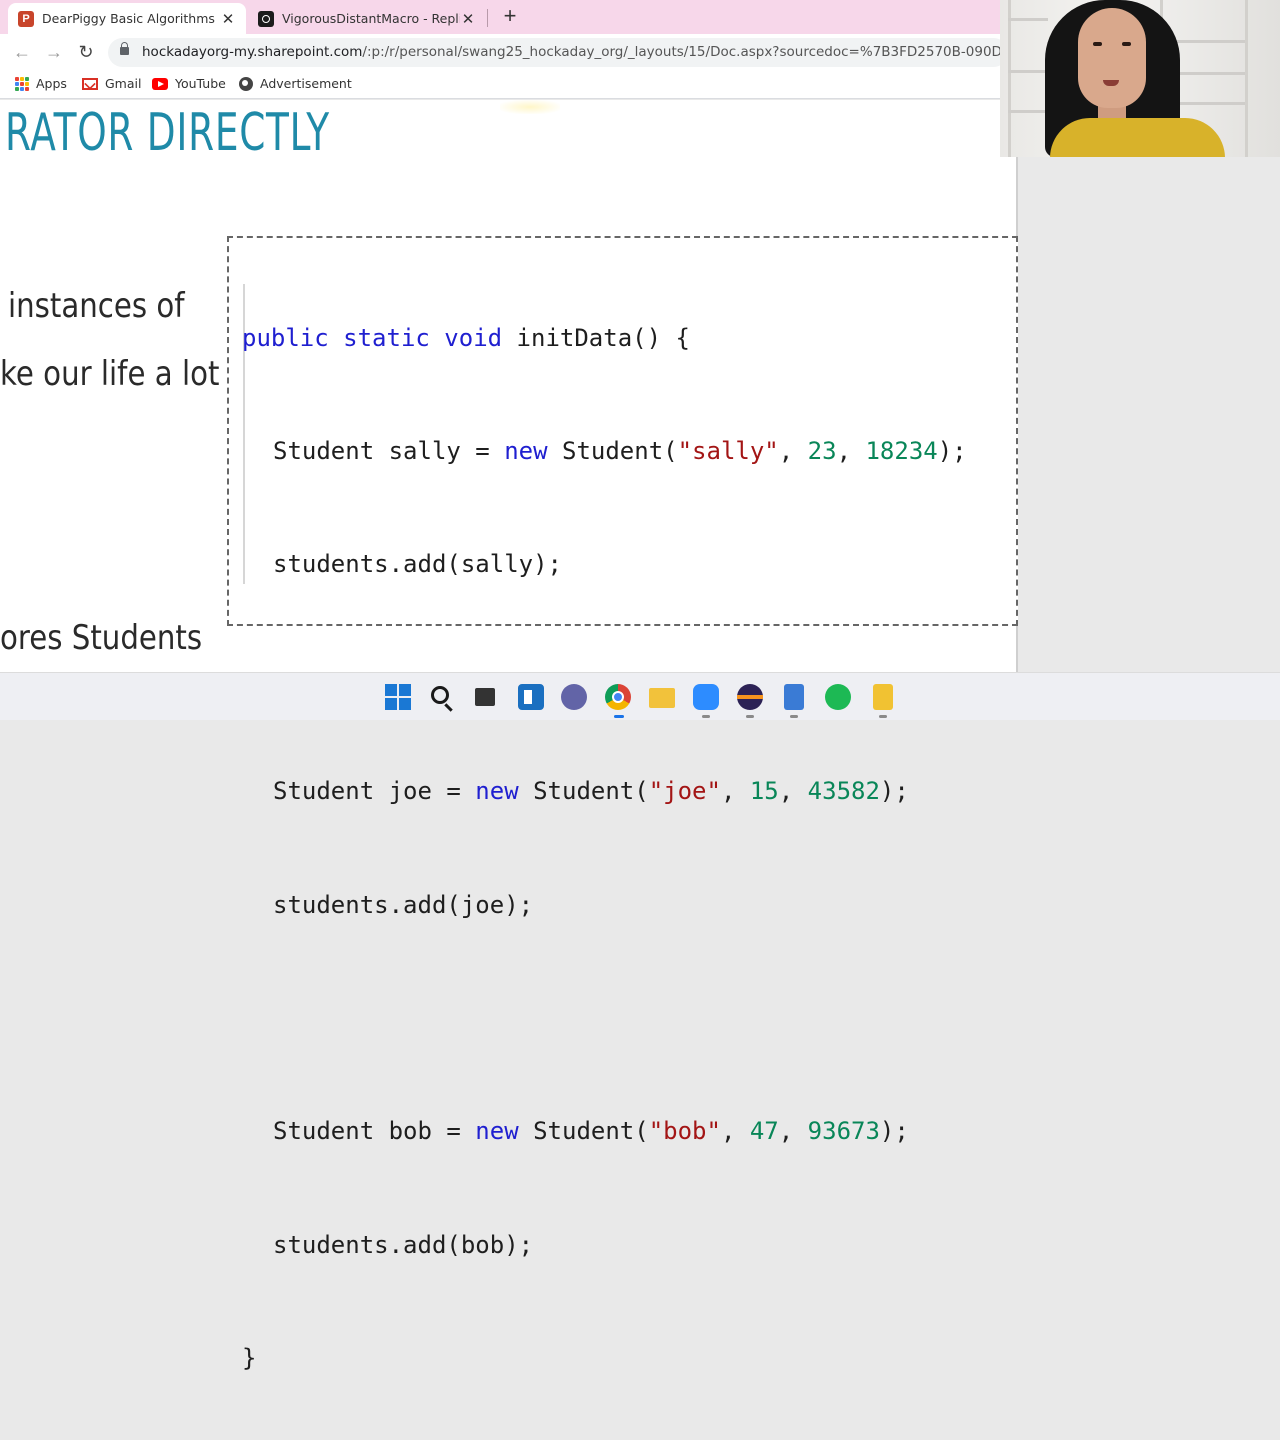 Image resolution: width=1280 pixels, height=1440 pixels. I want to click on code-line-joe-add: students.add(joe);, so click(403, 904).